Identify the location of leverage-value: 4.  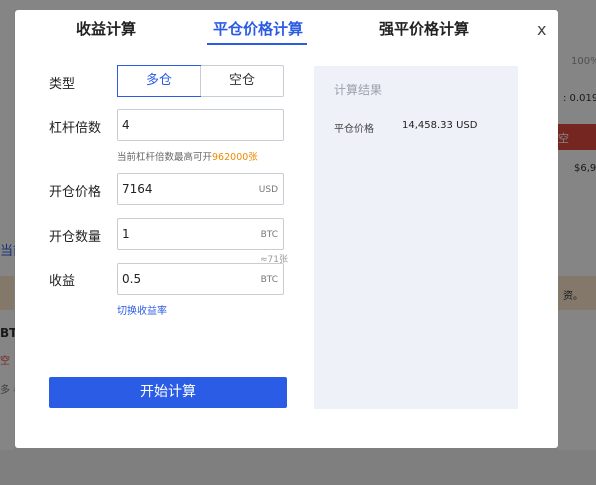
(126, 125).